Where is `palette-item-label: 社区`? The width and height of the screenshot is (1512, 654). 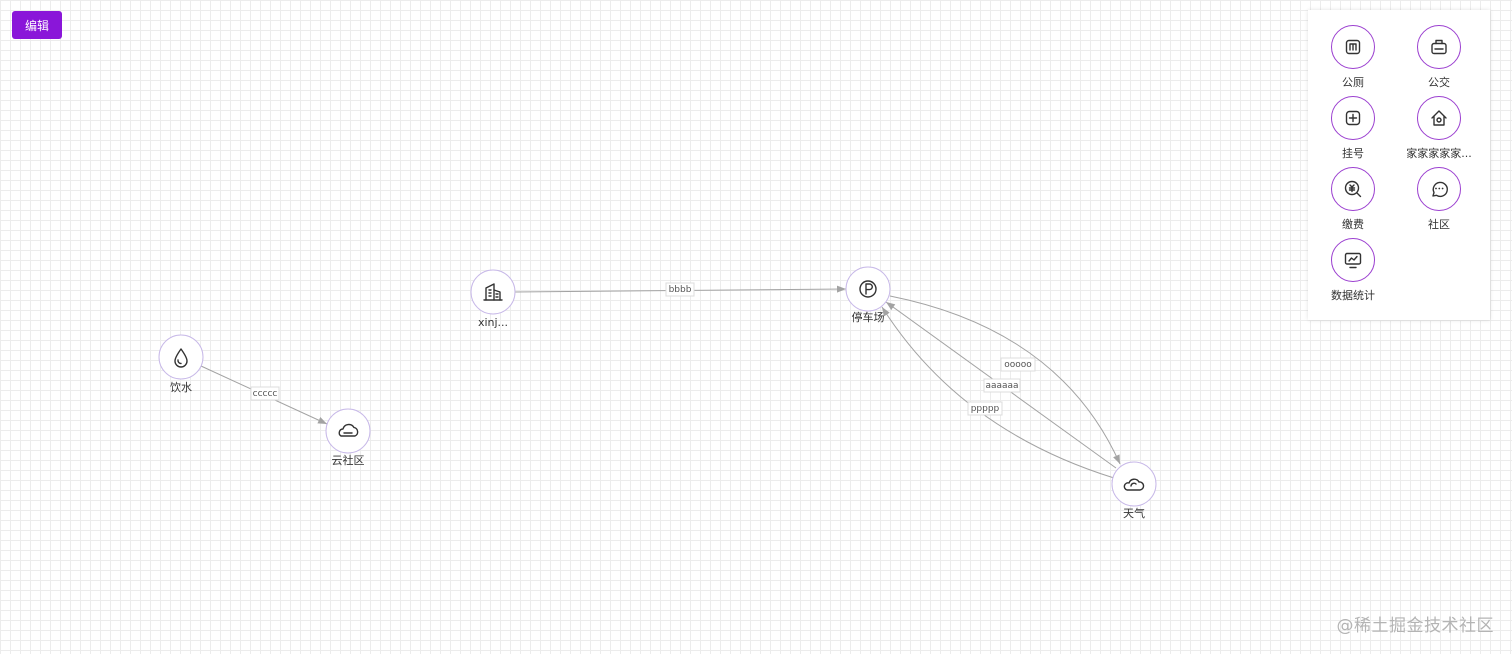
palette-item-label: 社区 is located at coordinates (1439, 224).